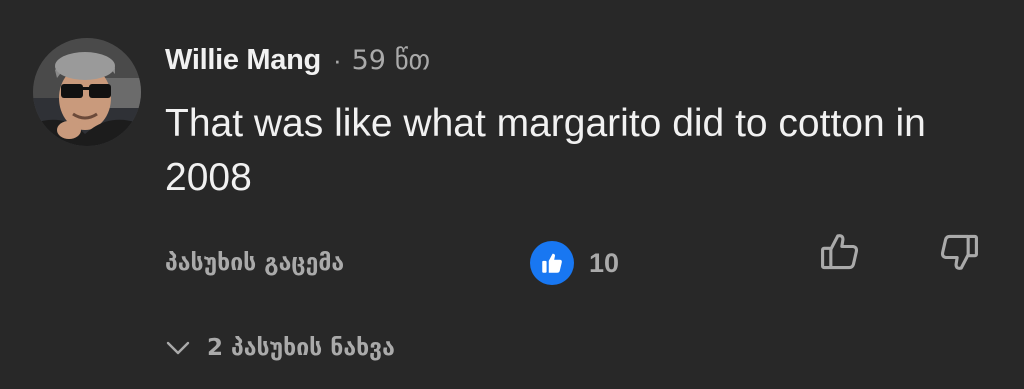 This screenshot has height=389, width=1024. Describe the element at coordinates (552, 263) in the screenshot. I see `like-reaction-icon` at that location.